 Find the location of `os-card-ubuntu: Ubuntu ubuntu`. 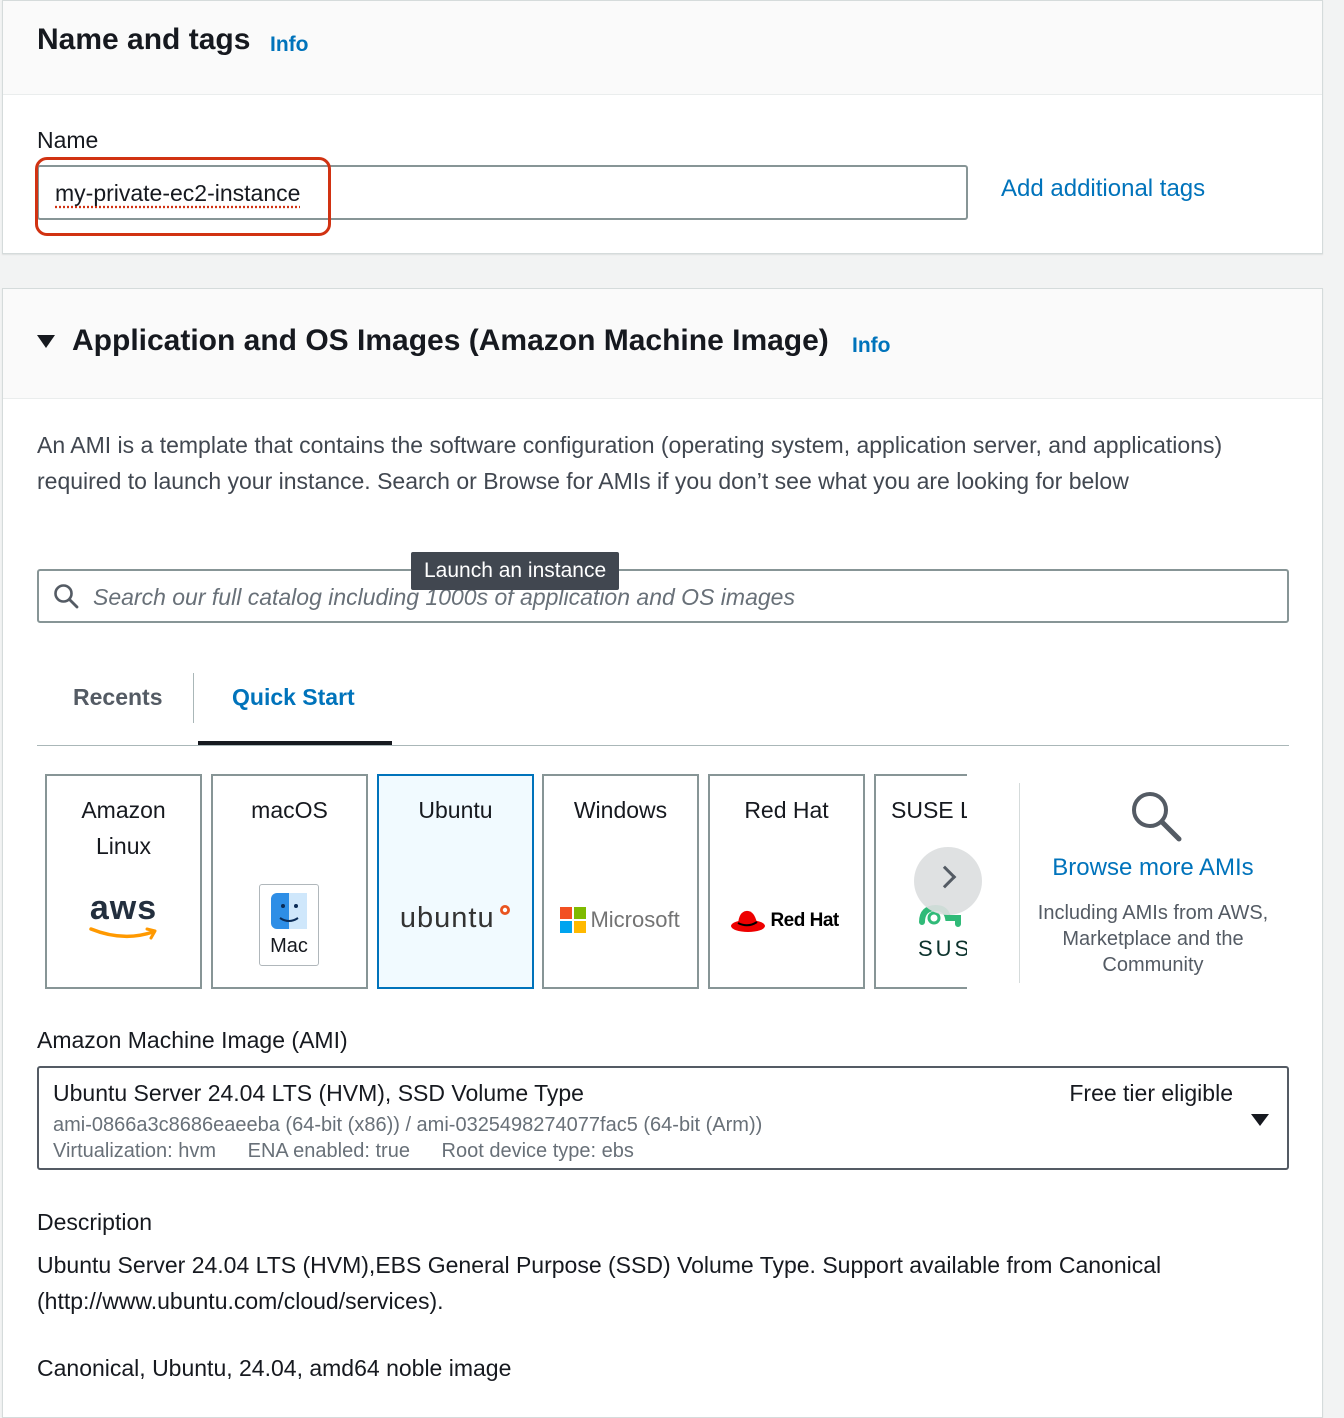

os-card-ubuntu: Ubuntu ubuntu is located at coordinates (455, 881).